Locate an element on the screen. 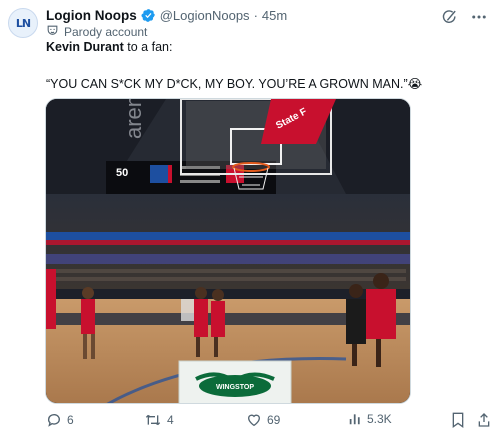 The width and height of the screenshot is (500, 440). like-count: 69 is located at coordinates (274, 420).